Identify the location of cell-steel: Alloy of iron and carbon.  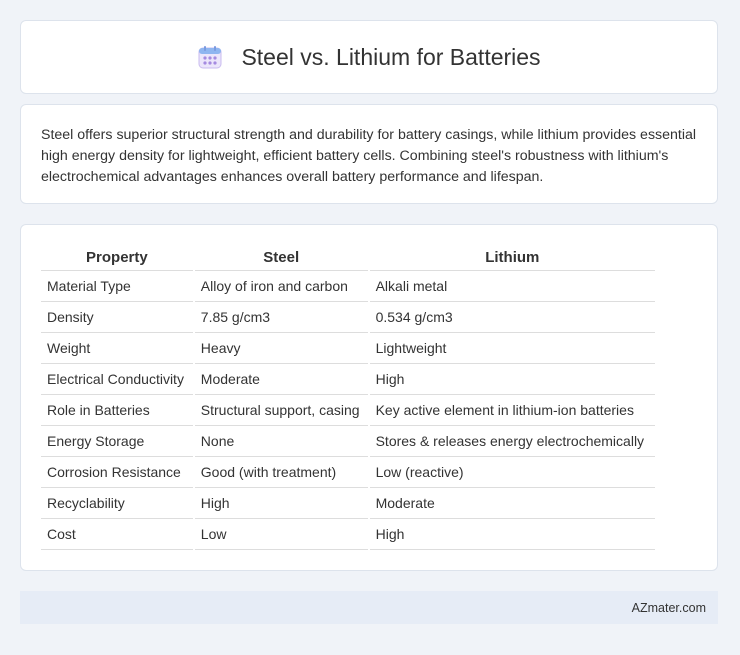
(281, 286).